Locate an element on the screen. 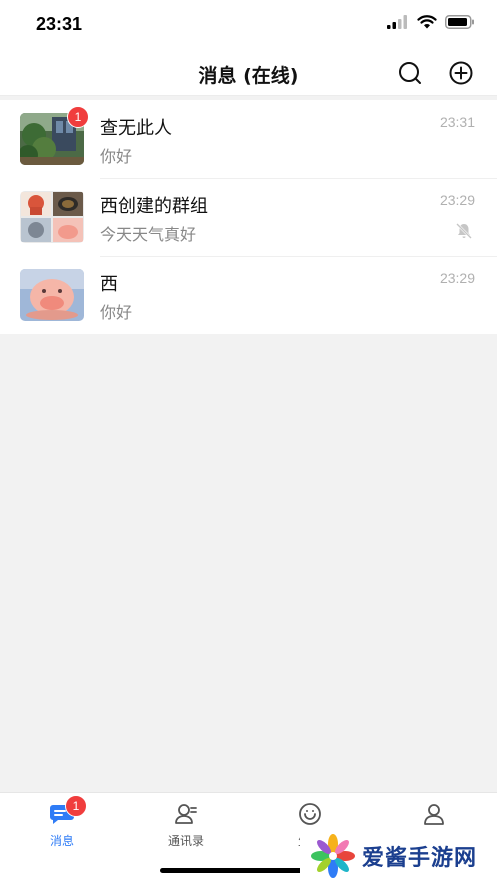  nav-bar: 消息 (在线) is located at coordinates (248, 73).